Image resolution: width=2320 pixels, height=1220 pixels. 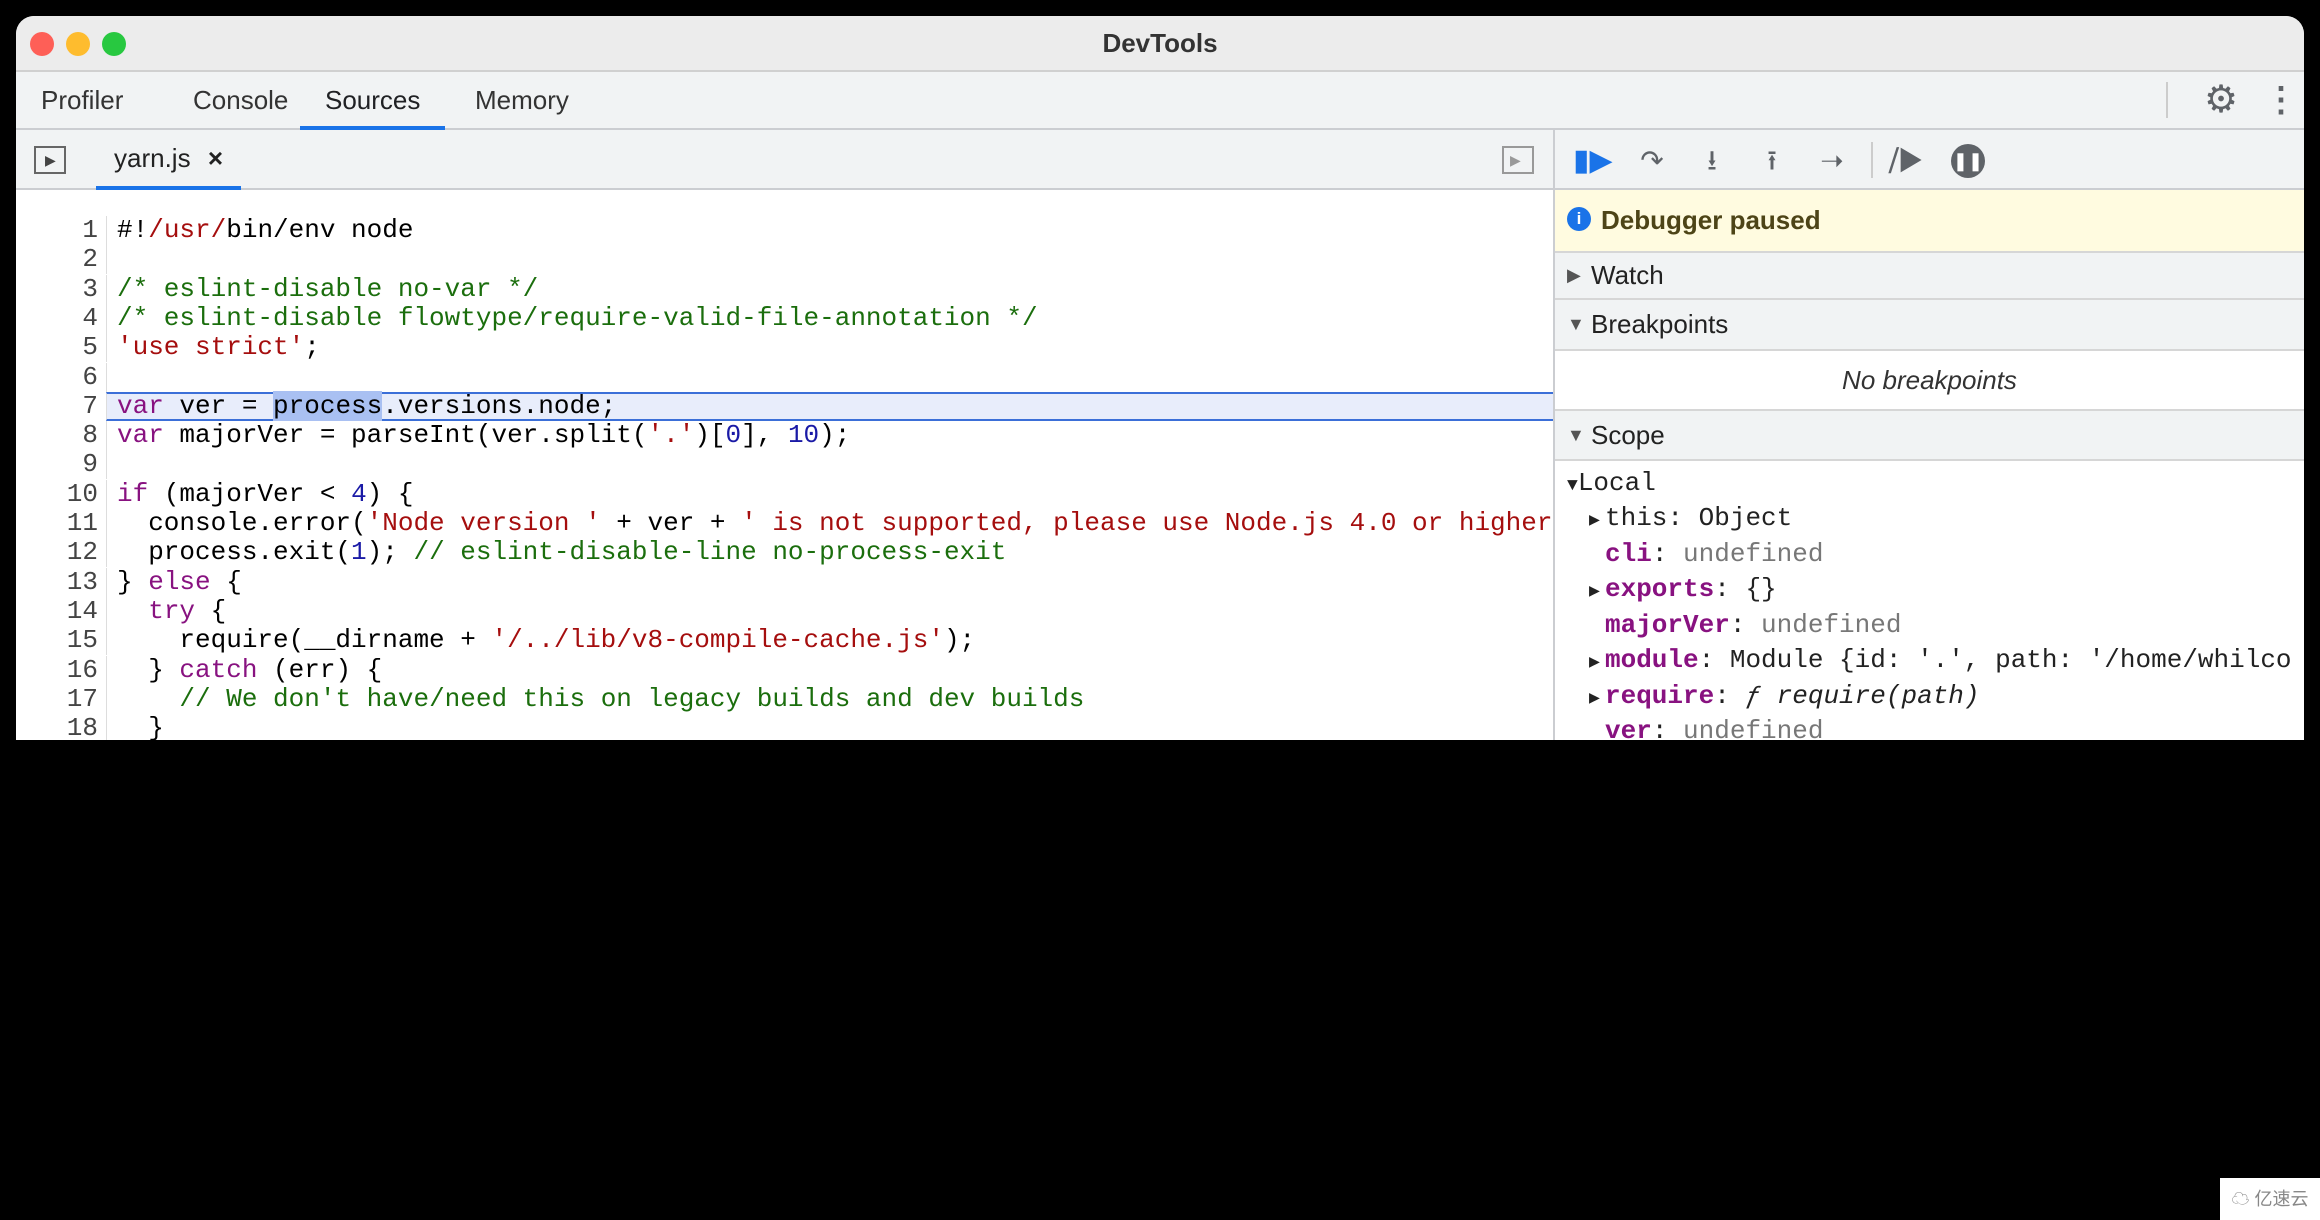 I want to click on more-menu-icon: ⋮, so click(x=2281, y=100).